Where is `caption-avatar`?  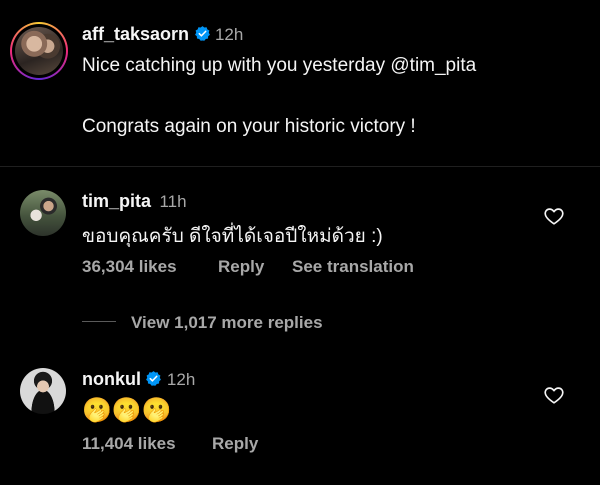
caption-avatar is located at coordinates (39, 51).